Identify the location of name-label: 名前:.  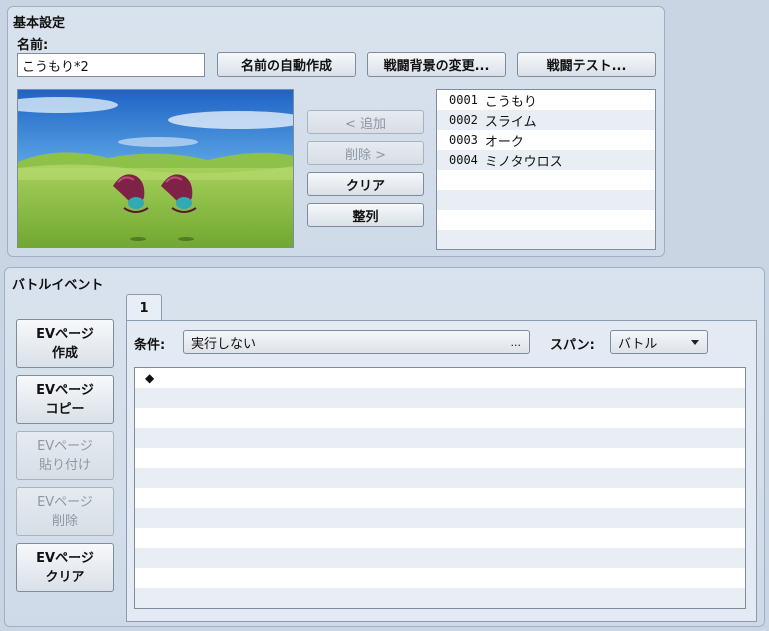
(33, 45).